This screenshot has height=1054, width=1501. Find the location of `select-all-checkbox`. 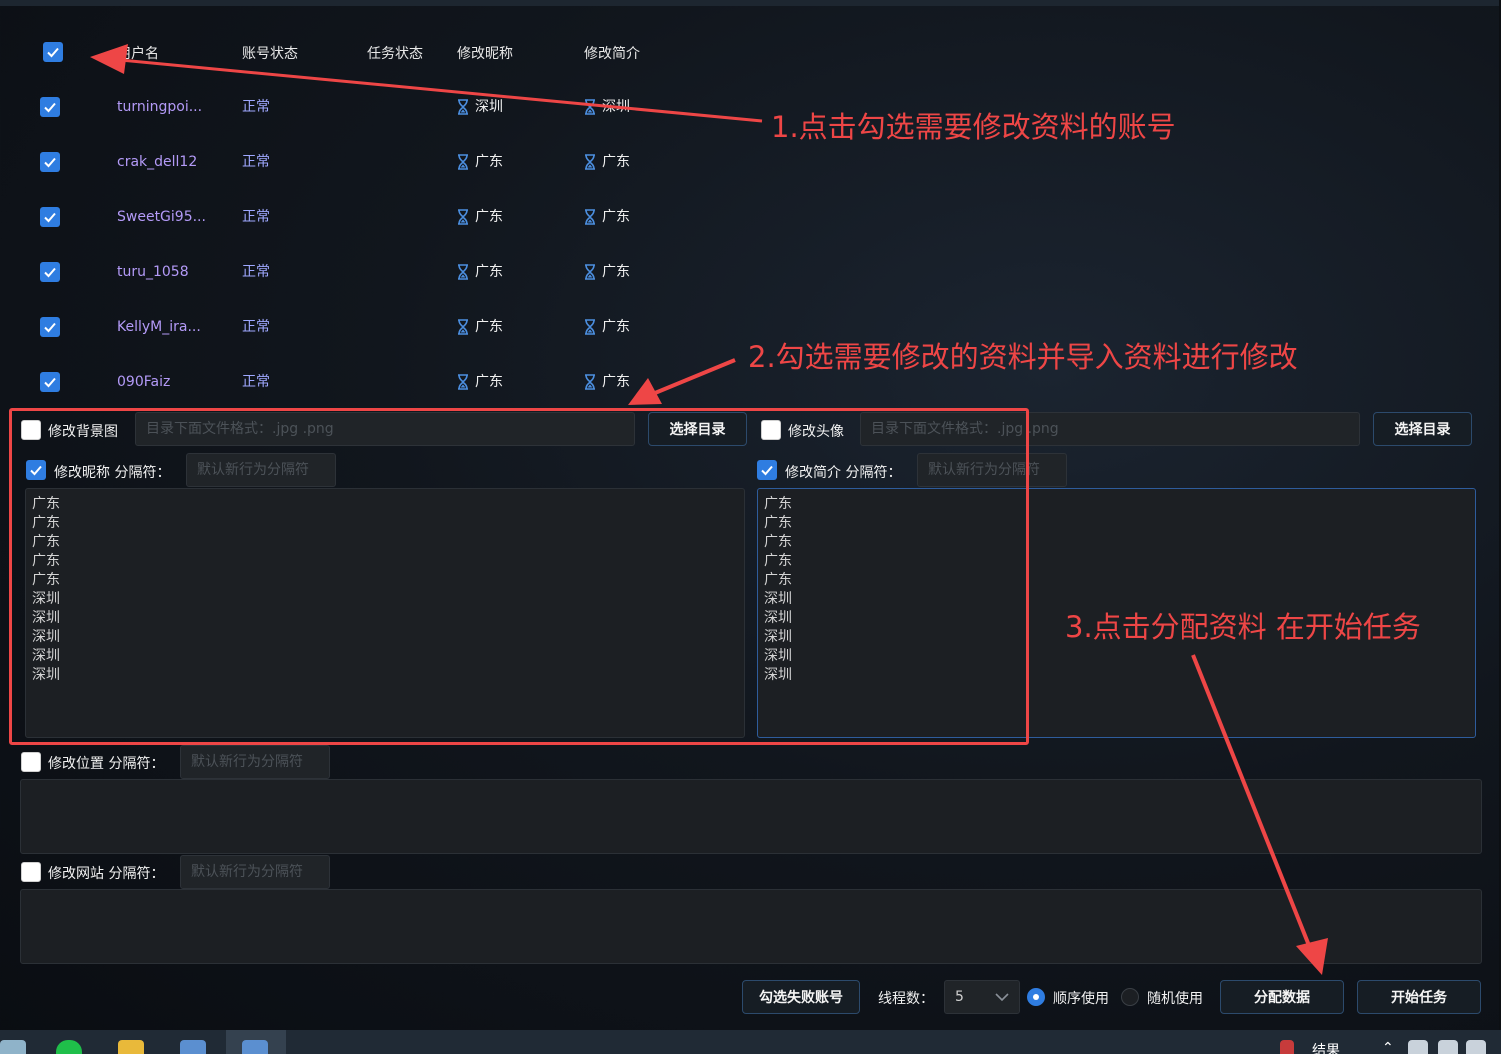

select-all-checkbox is located at coordinates (53, 52).